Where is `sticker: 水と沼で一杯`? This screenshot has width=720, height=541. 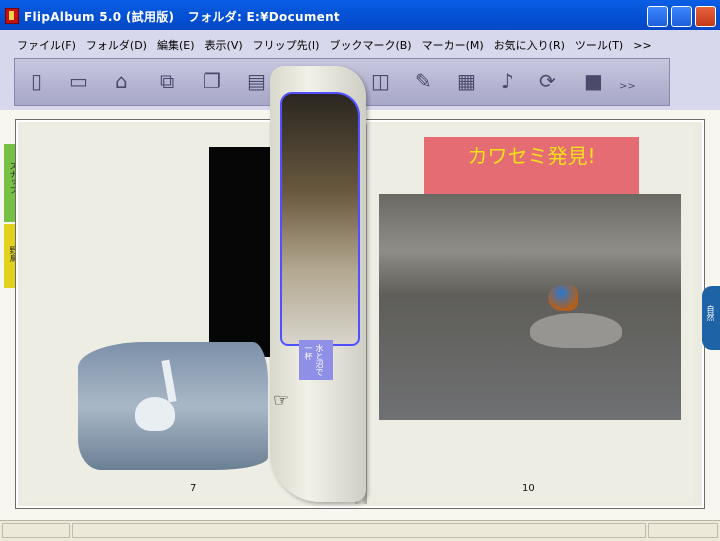
sticker: 水と沼で一杯 is located at coordinates (316, 360).